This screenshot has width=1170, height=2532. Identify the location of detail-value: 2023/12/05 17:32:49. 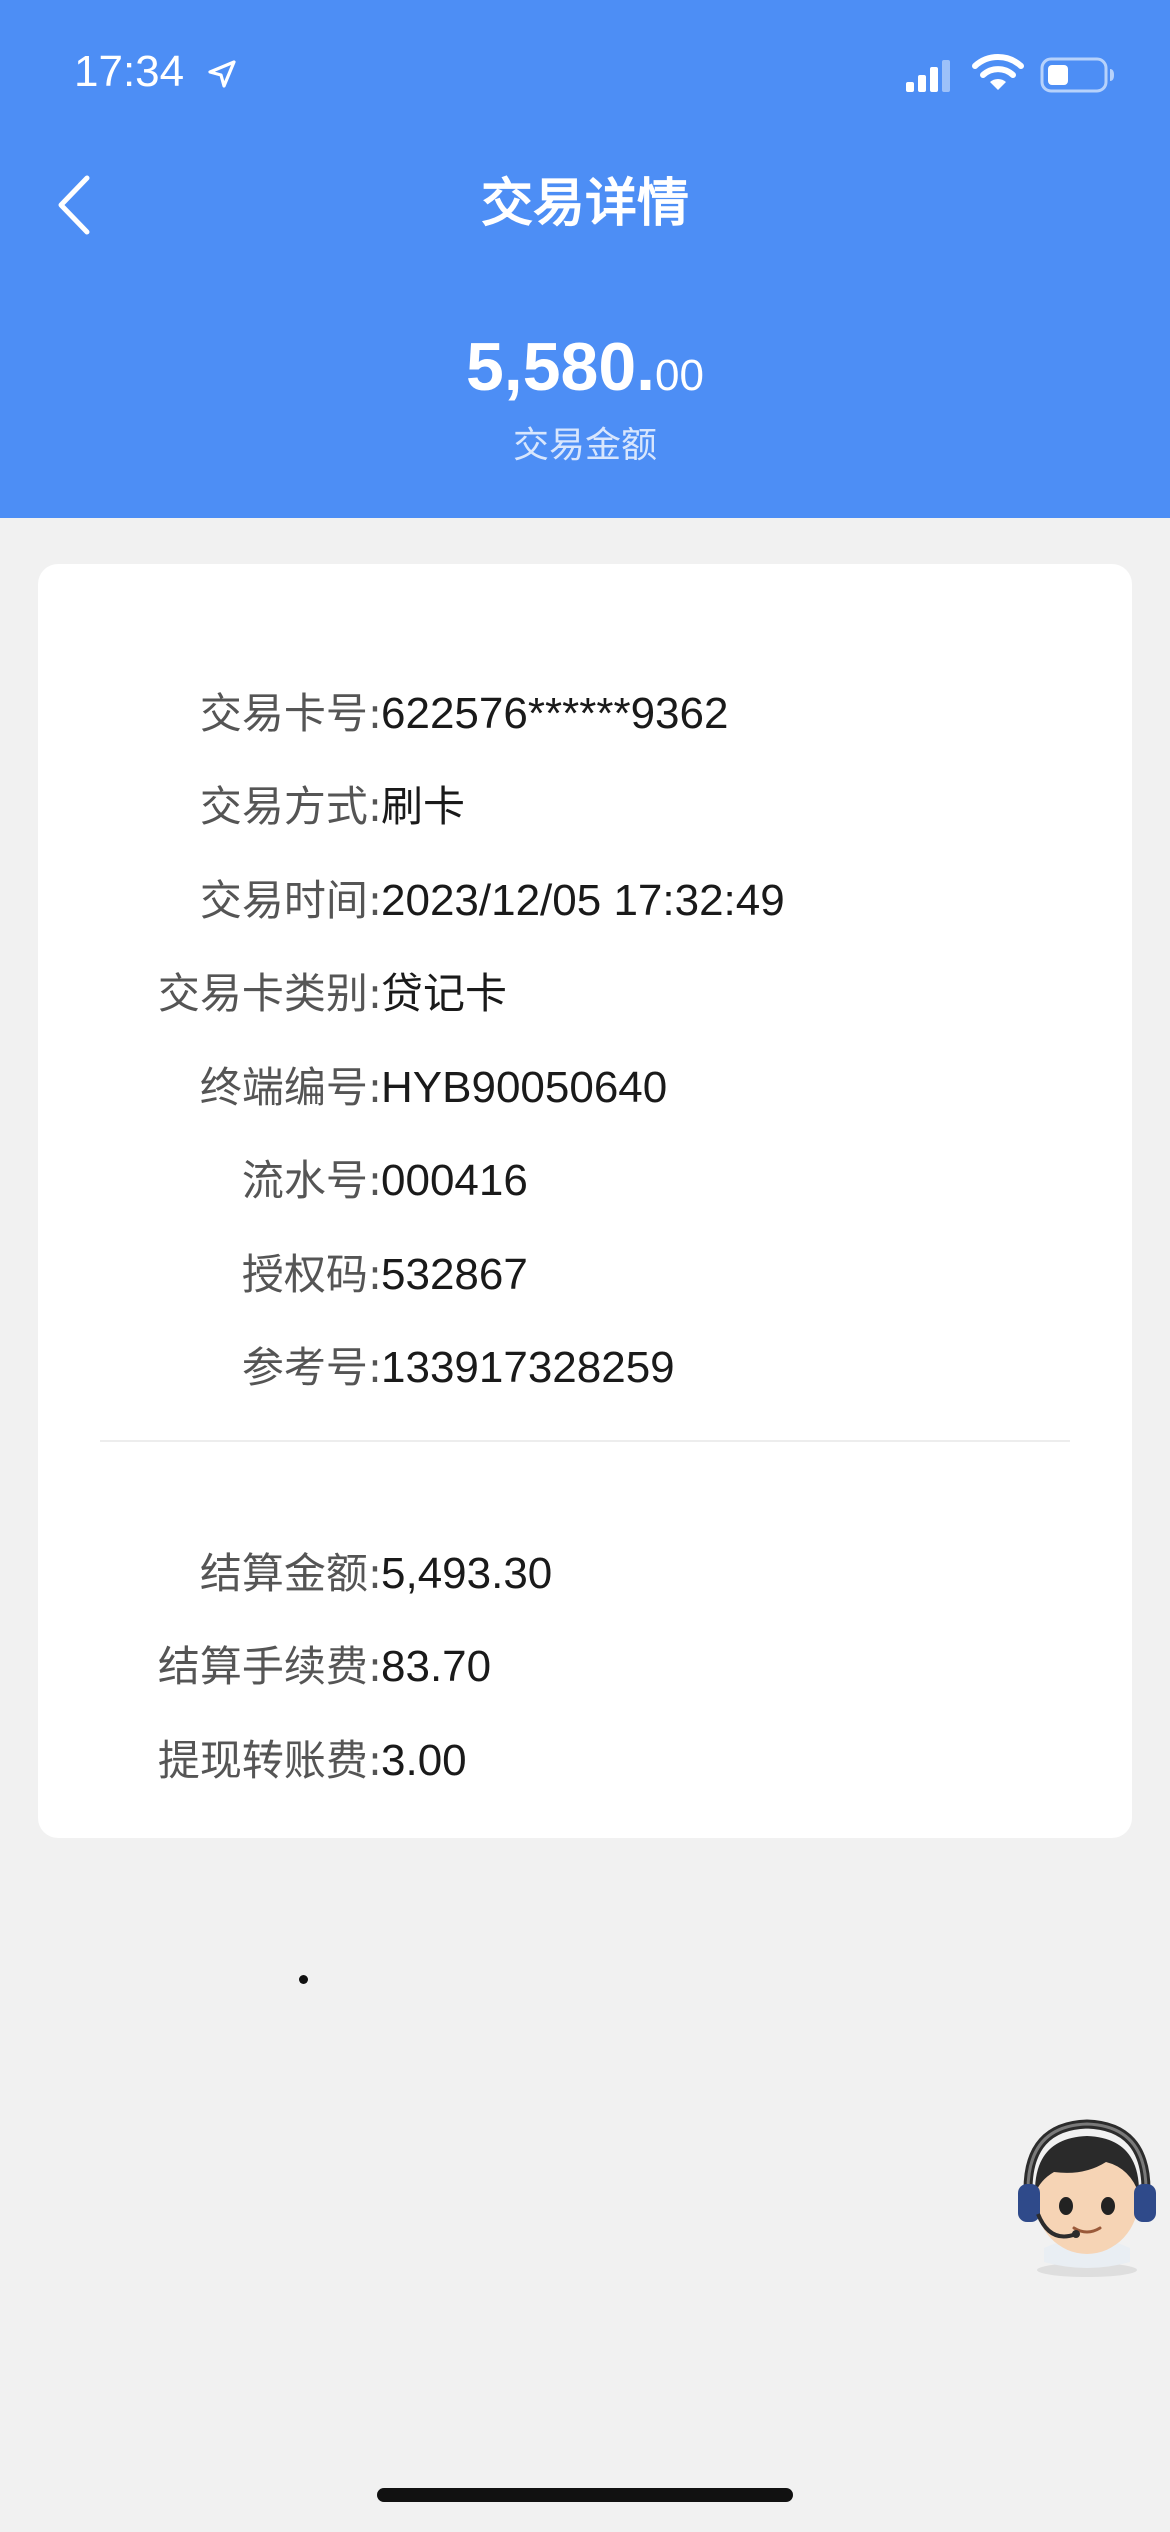
(583, 900).